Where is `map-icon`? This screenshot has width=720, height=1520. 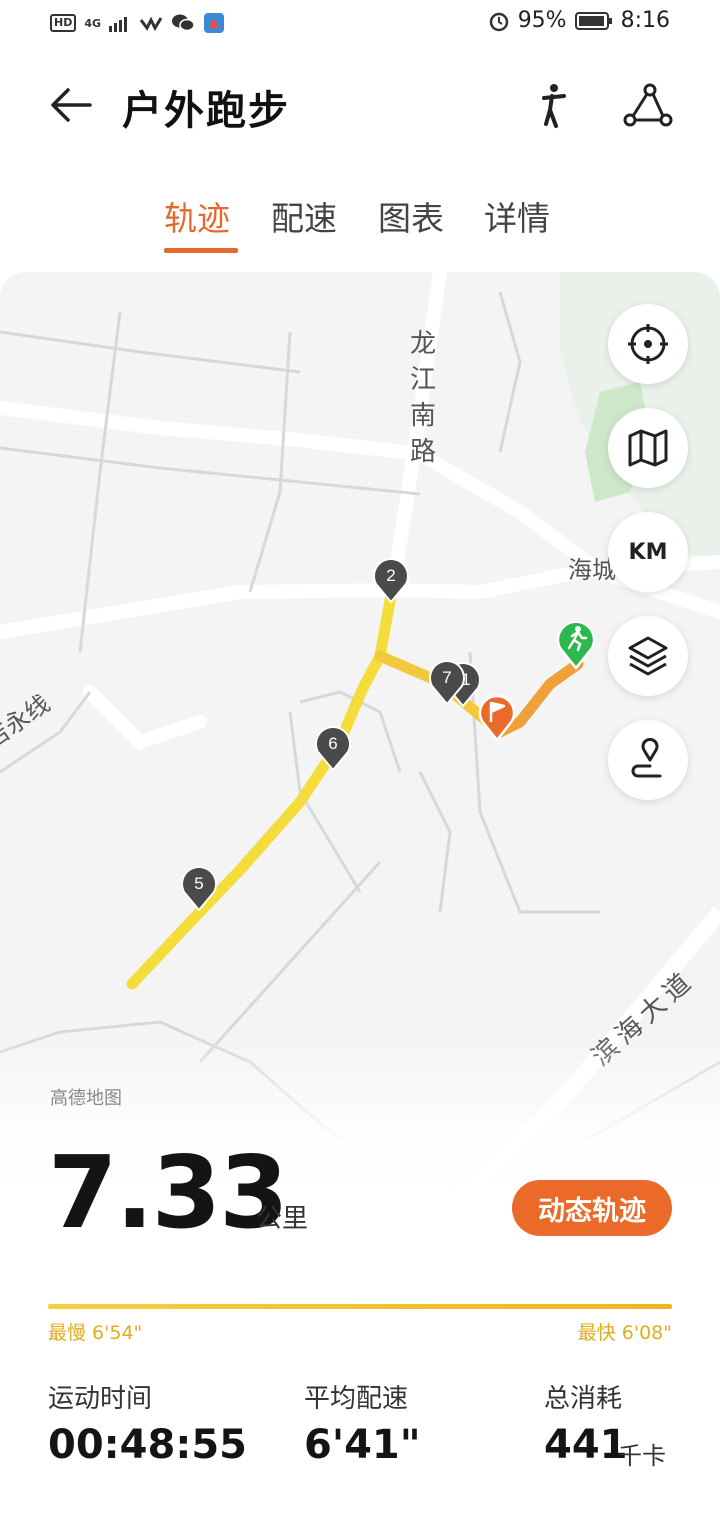 map-icon is located at coordinates (648, 448).